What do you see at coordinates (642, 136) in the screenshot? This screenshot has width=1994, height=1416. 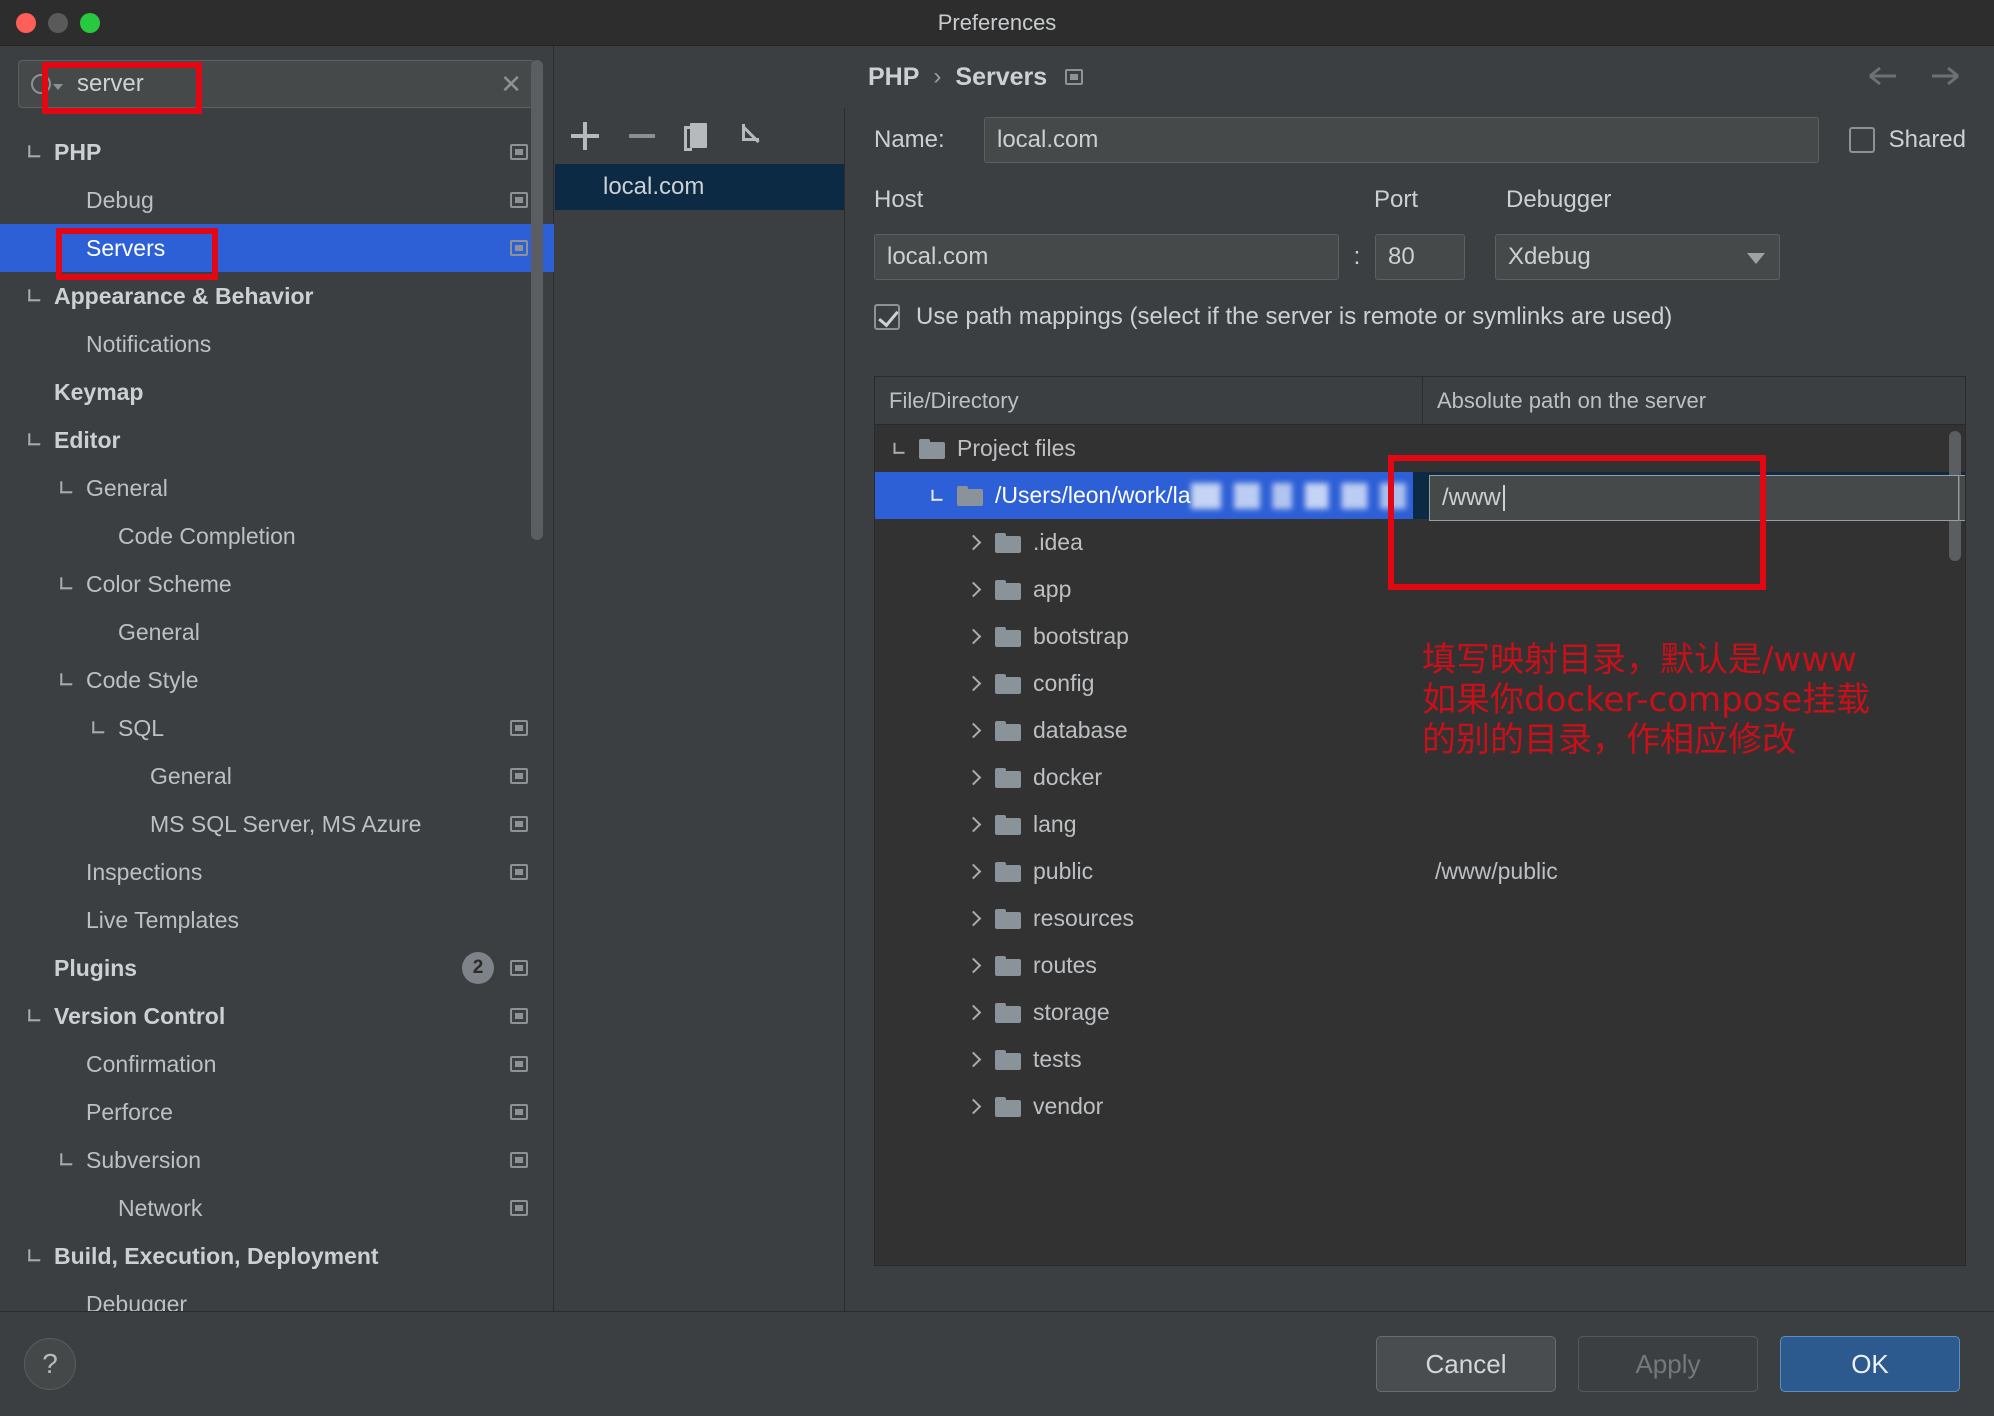 I see `remove-server-button` at bounding box center [642, 136].